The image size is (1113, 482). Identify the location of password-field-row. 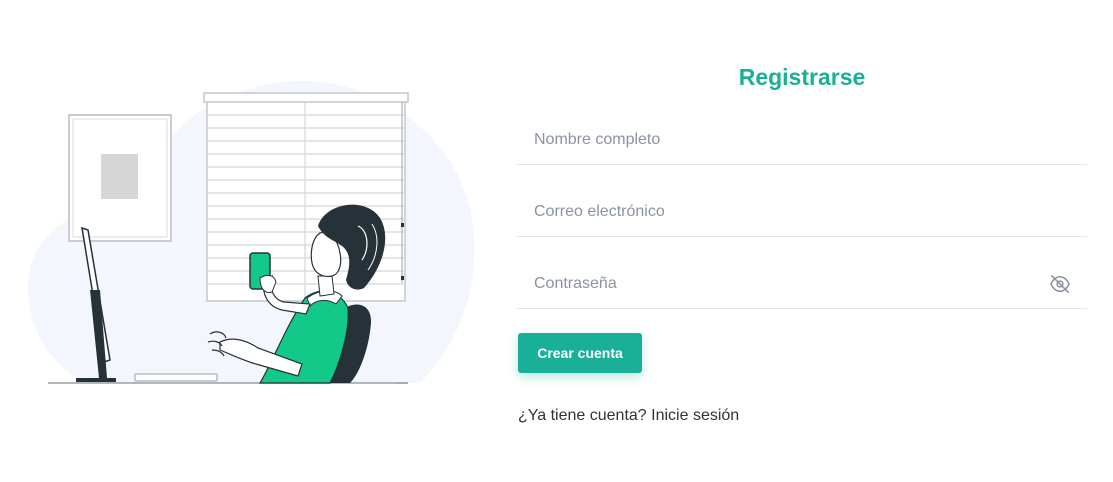
(802, 285).